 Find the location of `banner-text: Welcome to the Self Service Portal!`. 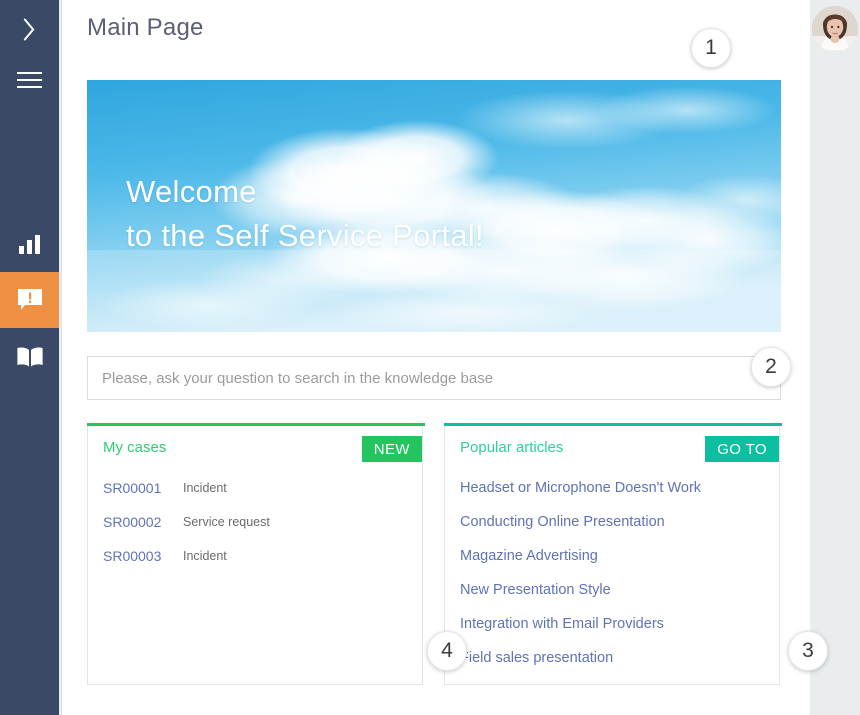

banner-text: Welcome to the Self Service Portal! is located at coordinates (305, 214).